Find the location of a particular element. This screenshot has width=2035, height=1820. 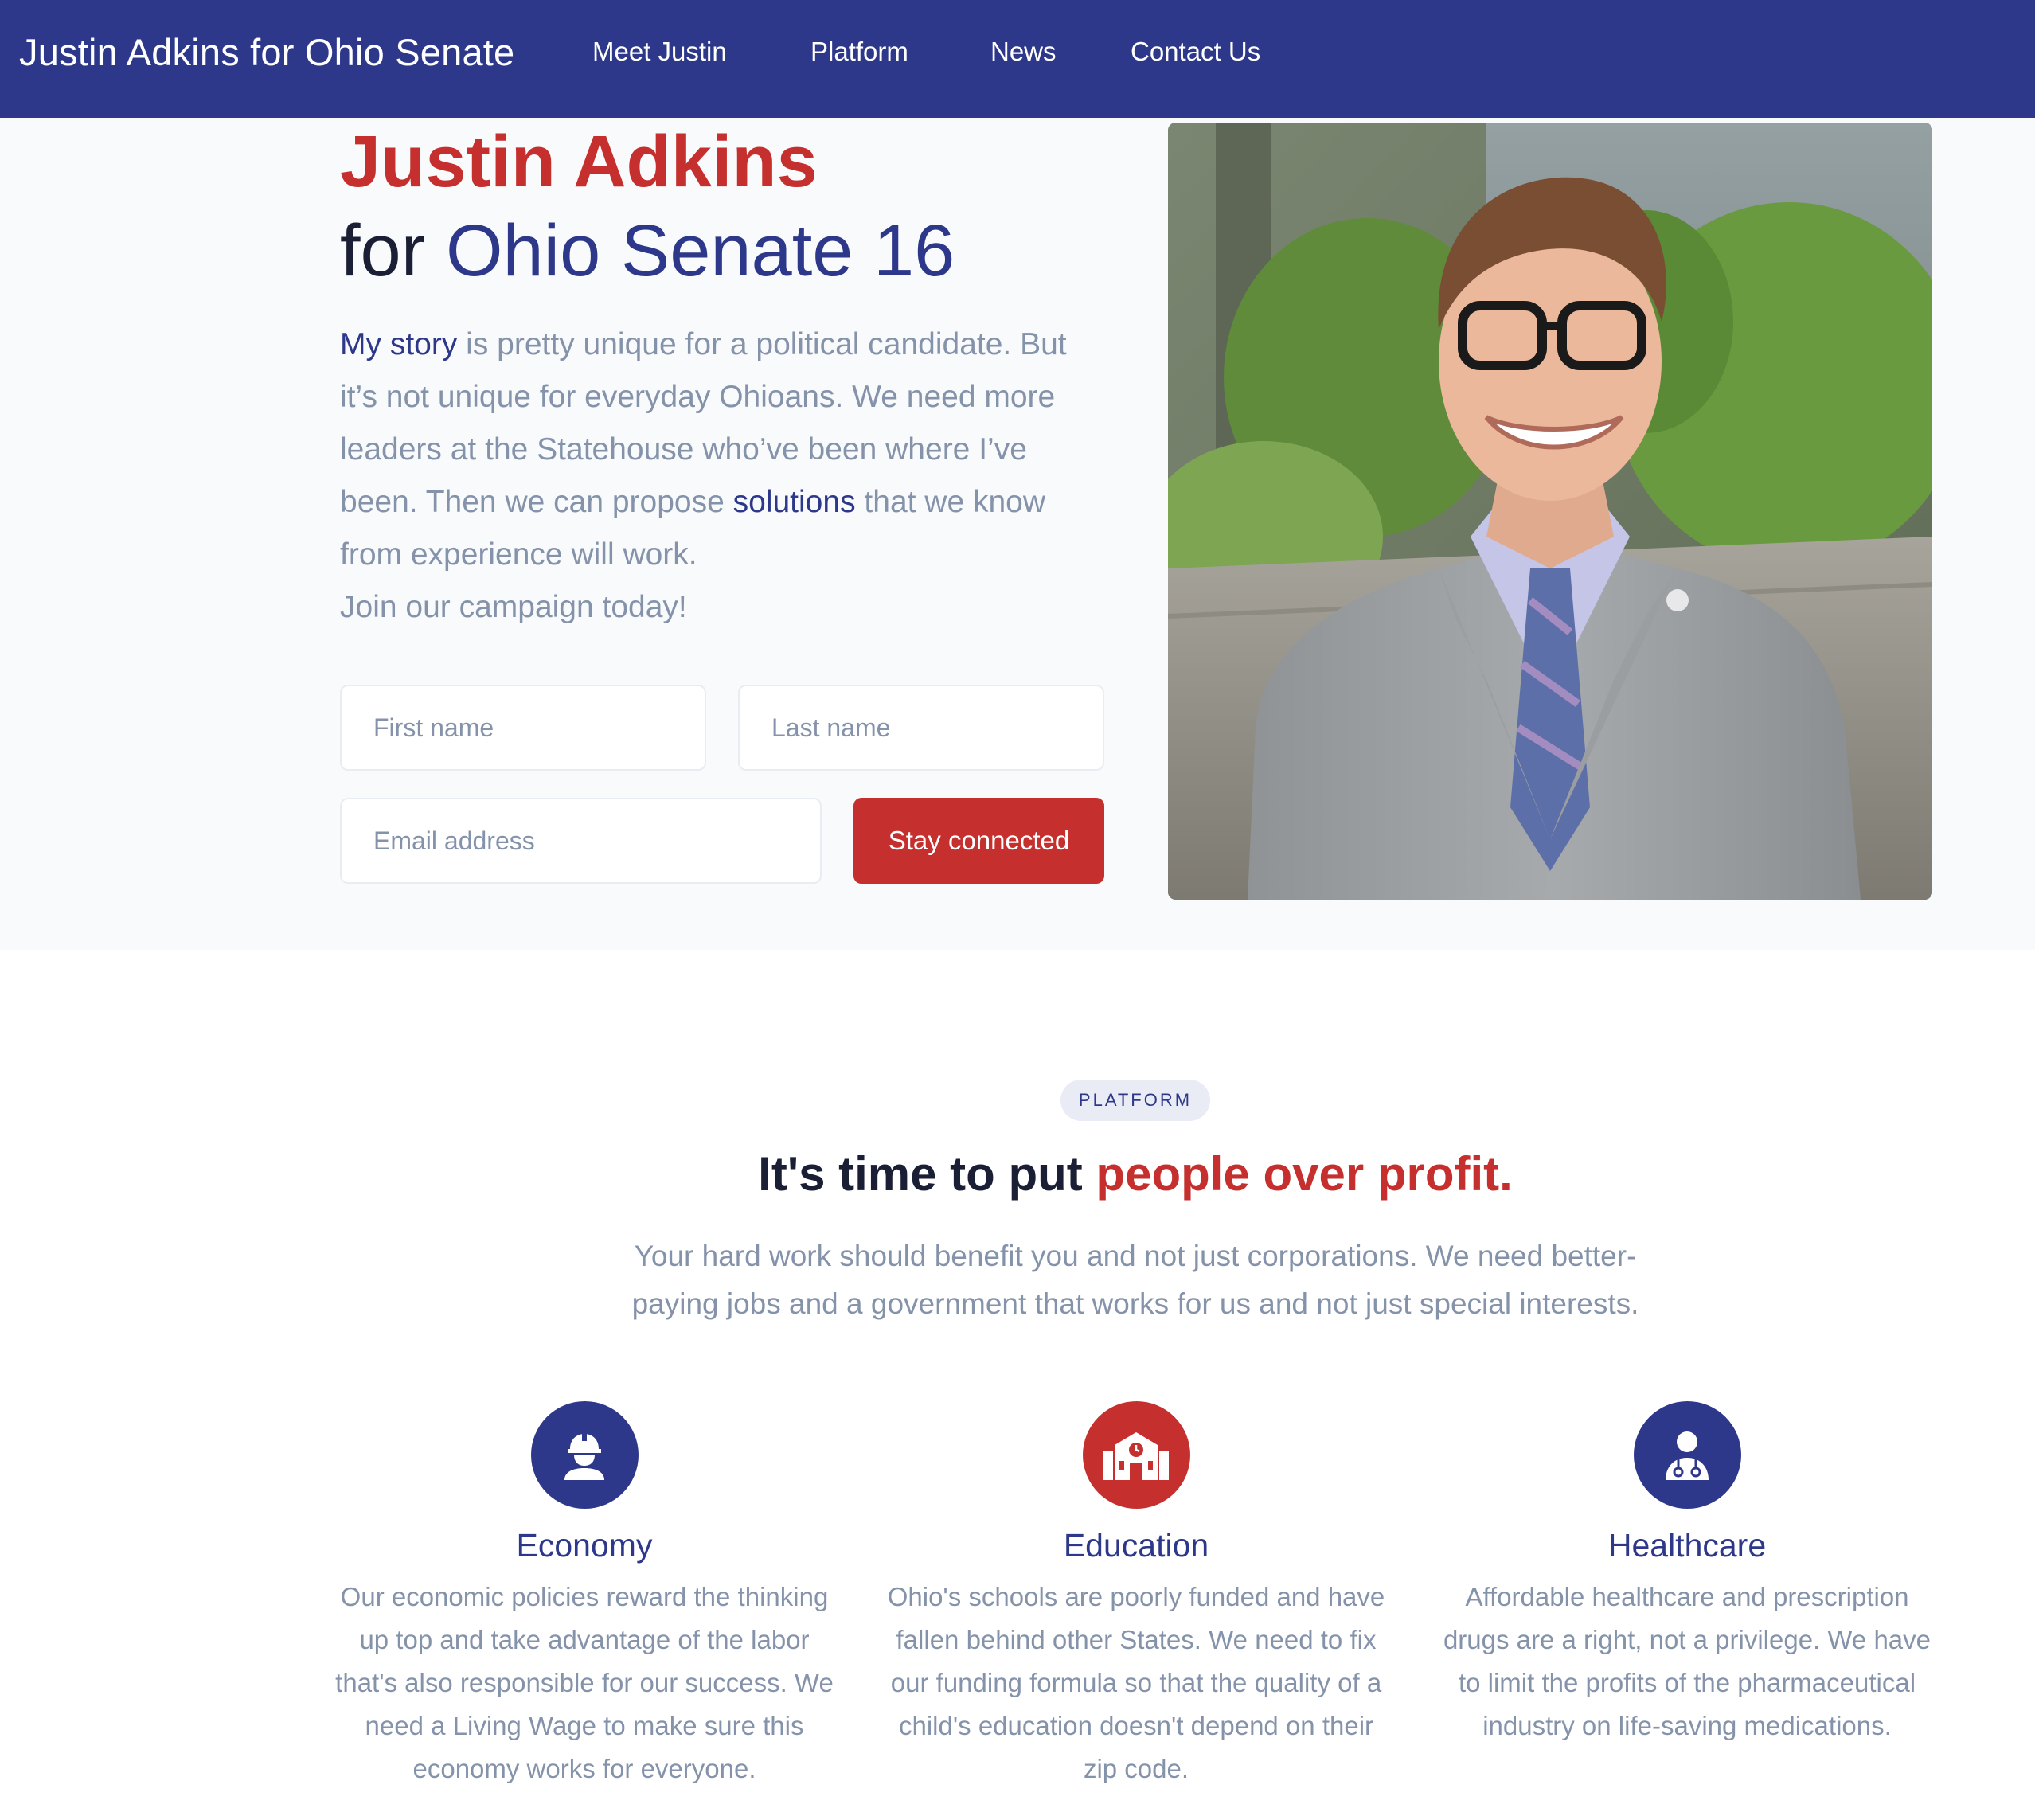

feature-title: Education is located at coordinates (1136, 1546).